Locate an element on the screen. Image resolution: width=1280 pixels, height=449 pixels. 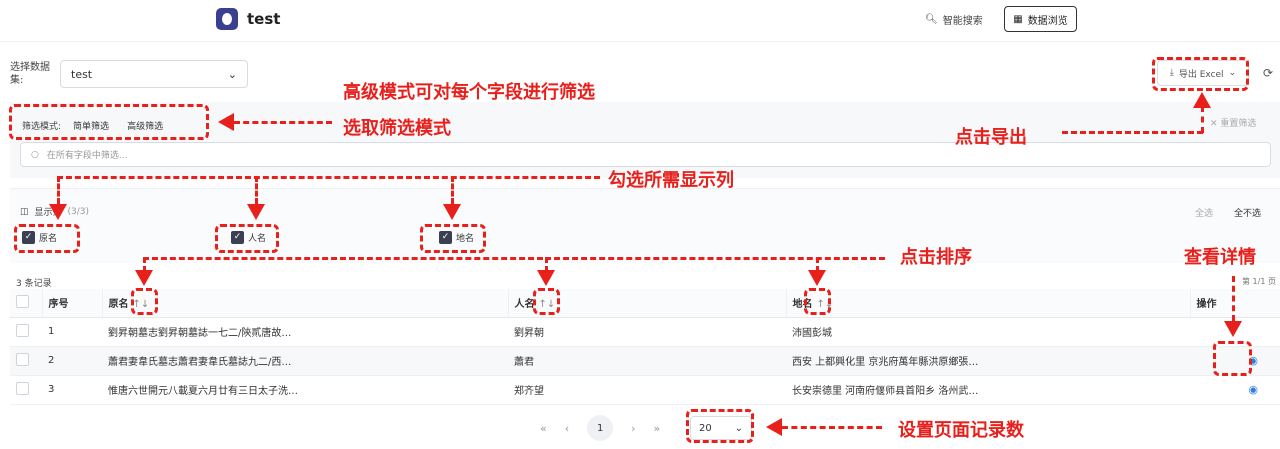
header-place: 地名 ↑↓ is located at coordinates (988, 303).